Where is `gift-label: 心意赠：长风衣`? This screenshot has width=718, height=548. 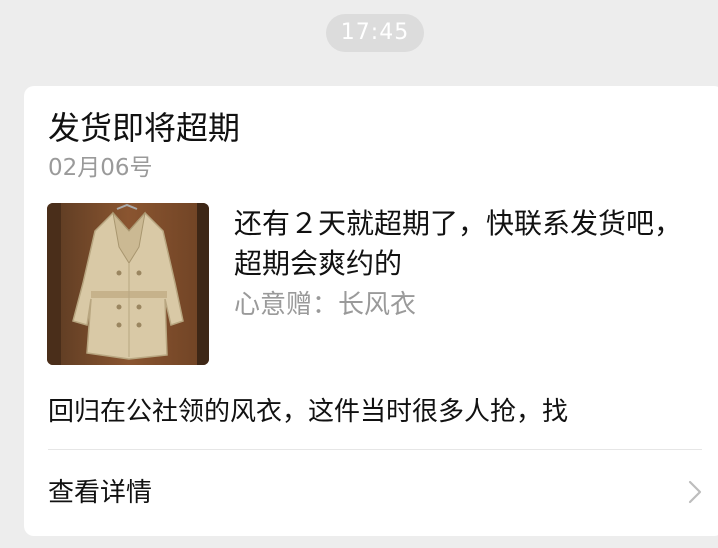
gift-label: 心意赠：长风衣 is located at coordinates (325, 305).